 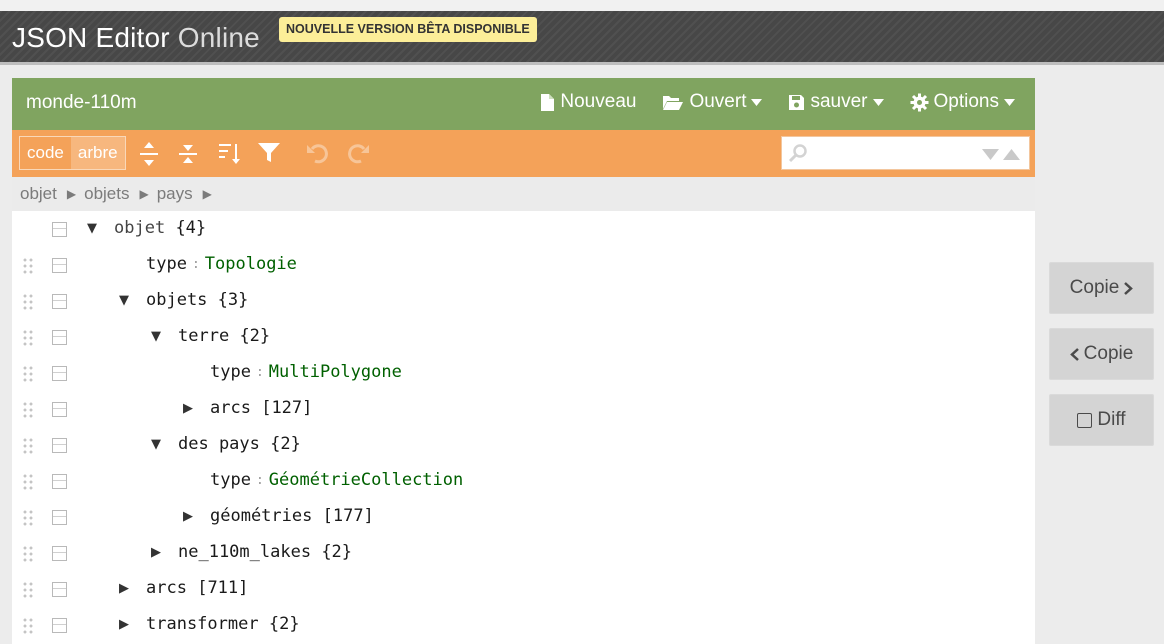 What do you see at coordinates (523, 517) in the screenshot?
I see `tree-row: ▶ géométries [177]` at bounding box center [523, 517].